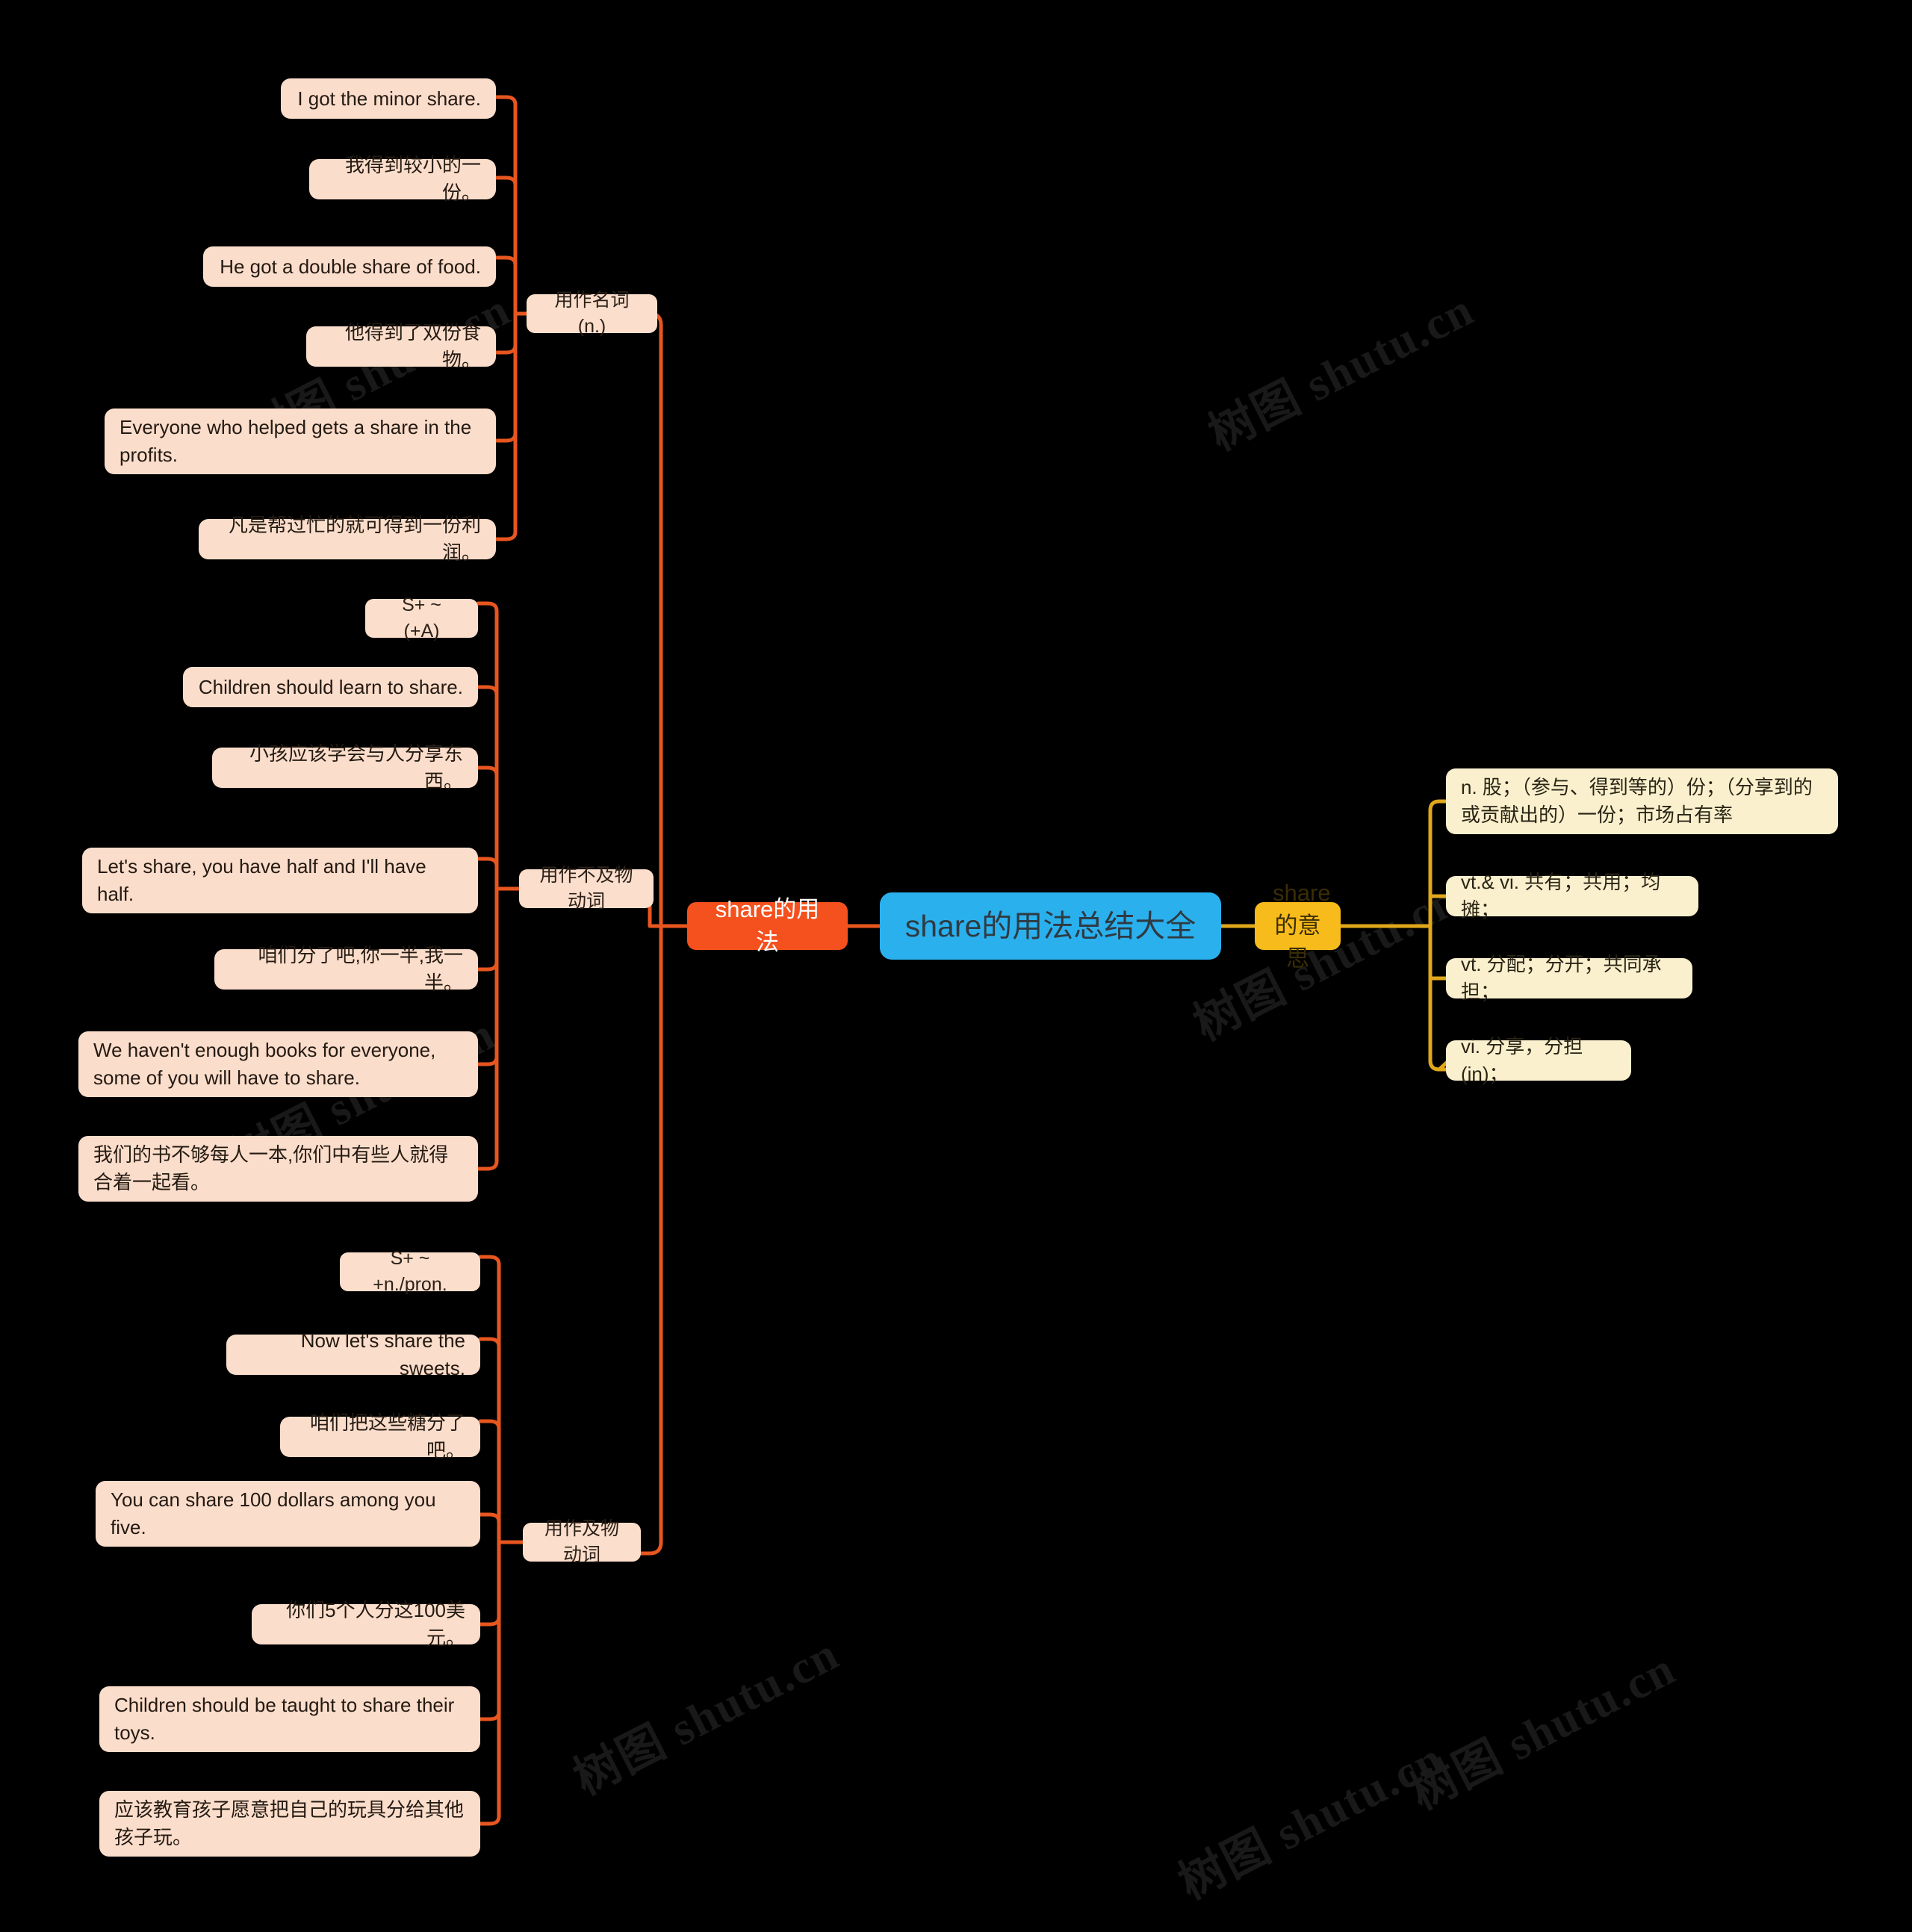 This screenshot has height=1932, width=1912. I want to click on example-text: 咱们分了吧,你一半,我一半。, so click(360, 969).